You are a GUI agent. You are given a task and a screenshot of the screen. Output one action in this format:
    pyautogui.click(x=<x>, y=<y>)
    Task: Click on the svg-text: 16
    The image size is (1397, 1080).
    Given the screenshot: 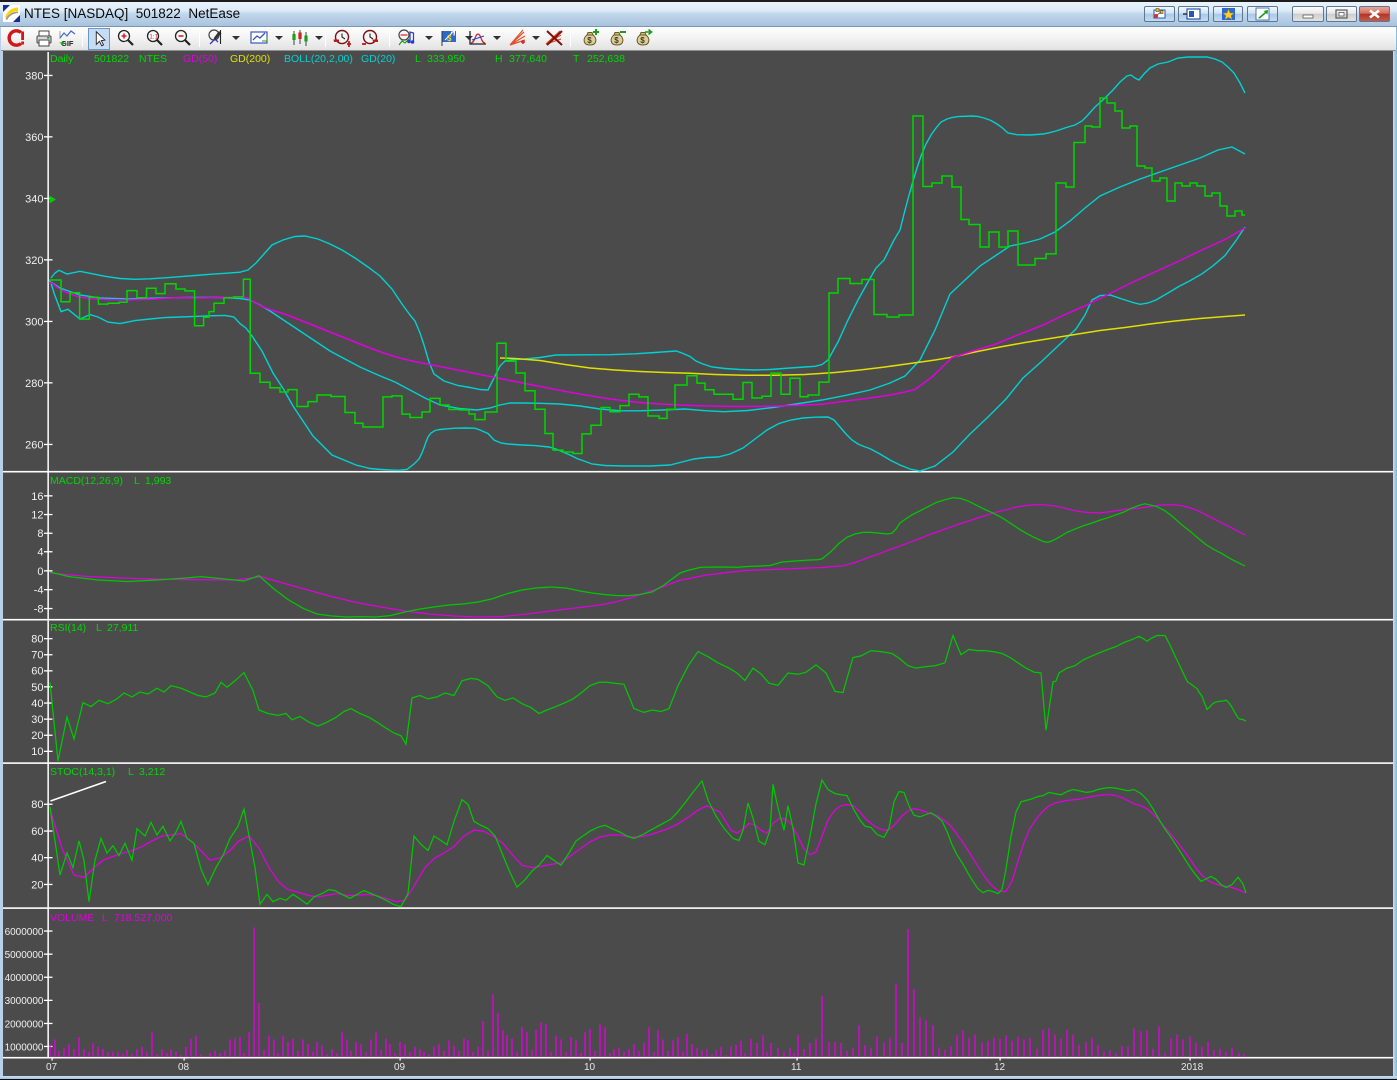 What is the action you would take?
    pyautogui.click(x=37, y=497)
    